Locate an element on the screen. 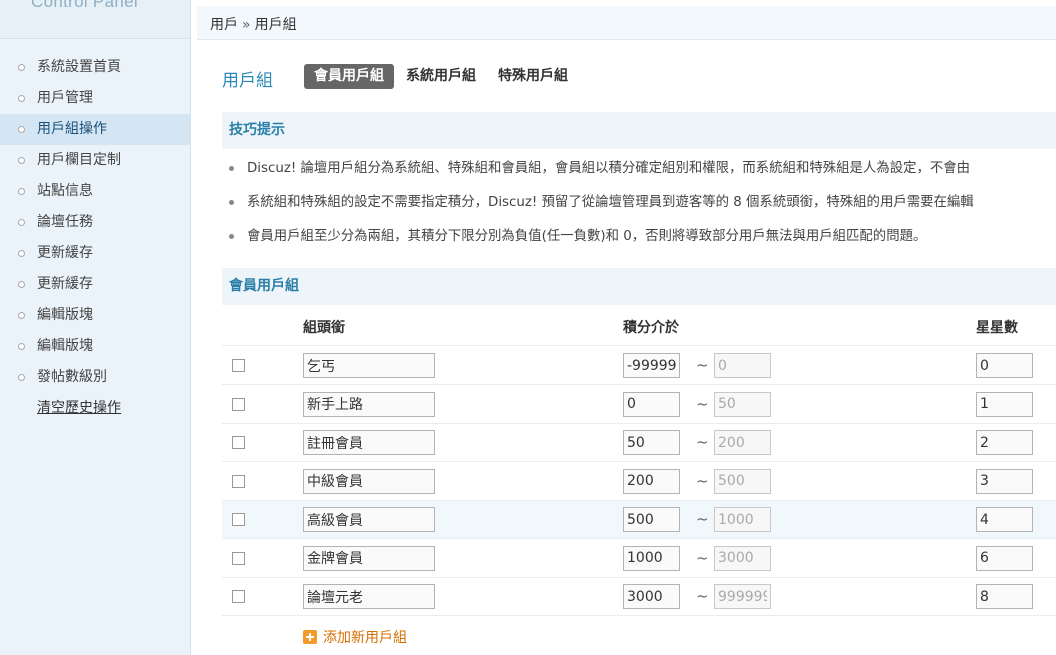 The image size is (1056, 655). sidebar-item-label: 發帖數級別 is located at coordinates (72, 377).